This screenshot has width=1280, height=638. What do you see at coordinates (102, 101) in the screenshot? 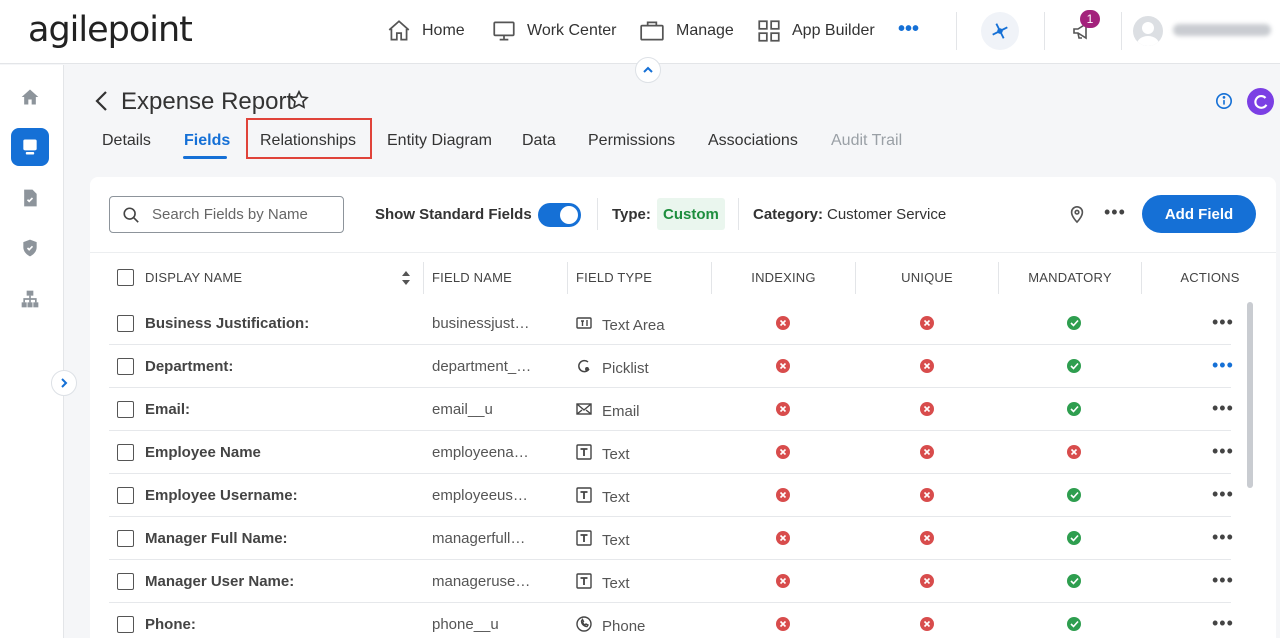
I see `back-icon` at bounding box center [102, 101].